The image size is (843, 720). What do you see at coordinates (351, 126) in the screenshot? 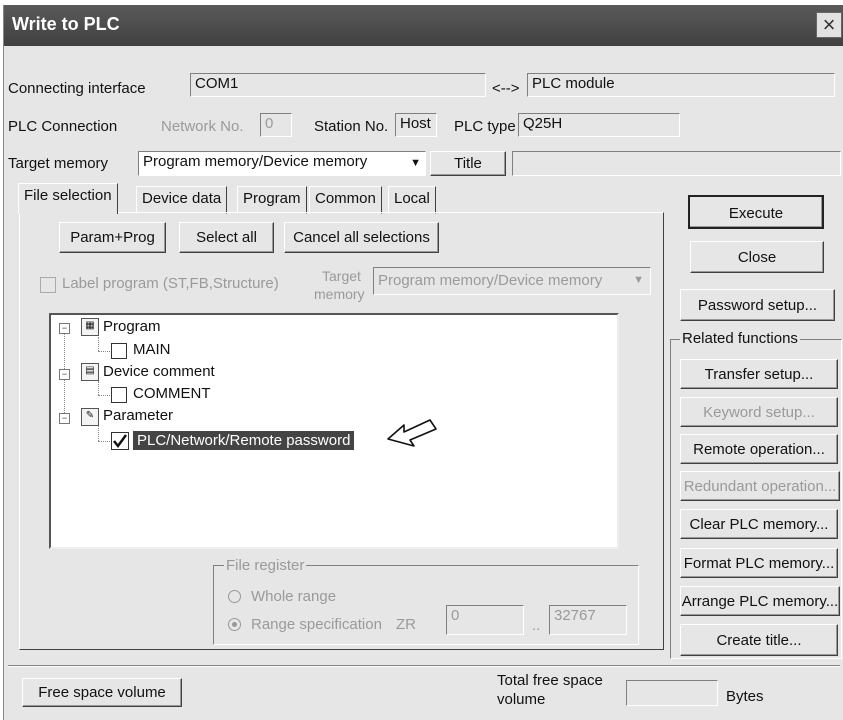
I see `station-no-label: Station No.` at bounding box center [351, 126].